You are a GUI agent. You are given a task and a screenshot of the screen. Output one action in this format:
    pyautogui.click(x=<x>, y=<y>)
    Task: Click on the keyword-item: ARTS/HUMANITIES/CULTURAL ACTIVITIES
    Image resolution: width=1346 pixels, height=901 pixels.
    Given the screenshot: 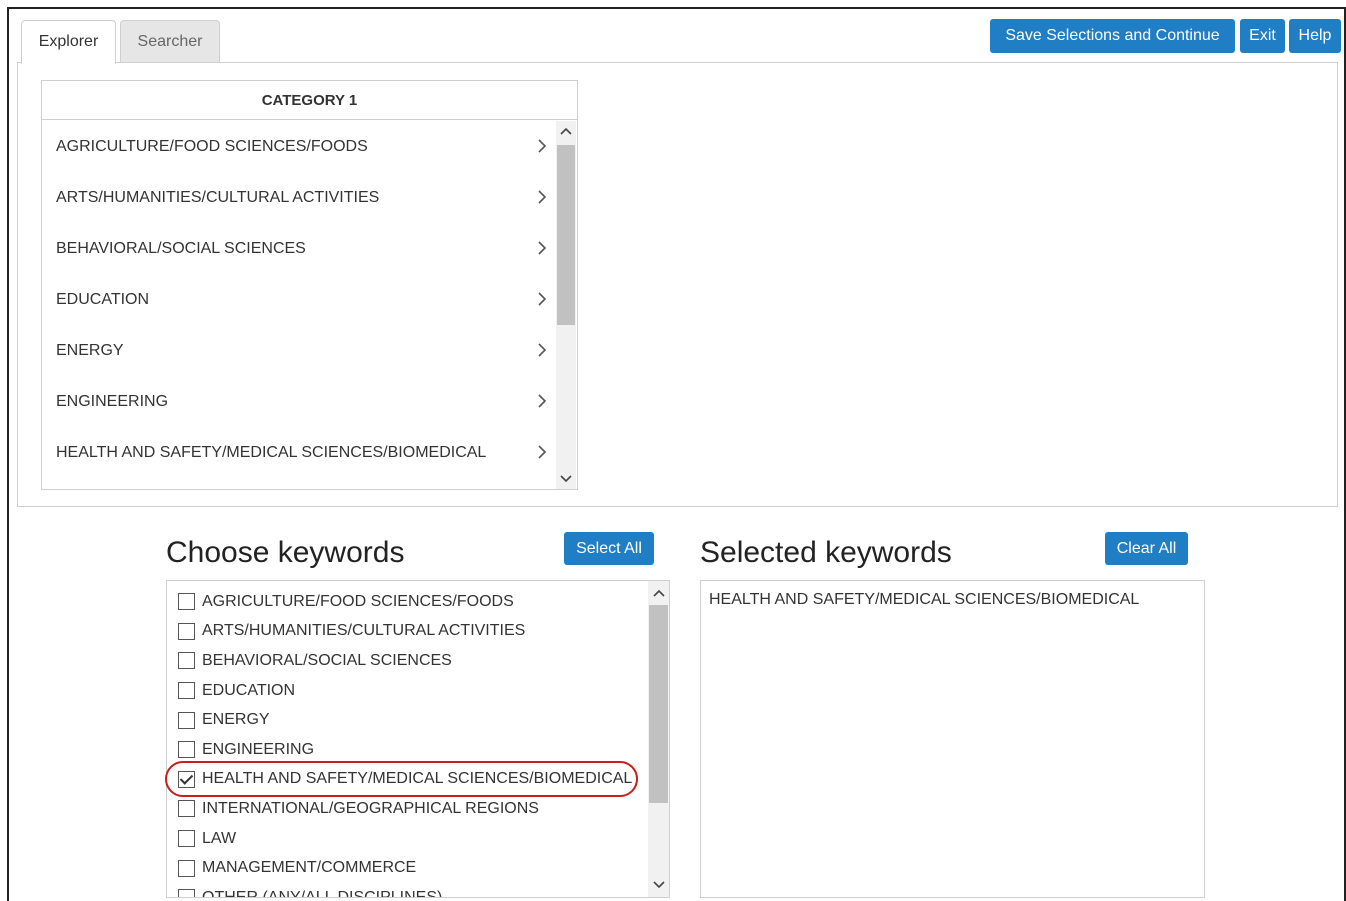 What is the action you would take?
    pyautogui.click(x=407, y=632)
    